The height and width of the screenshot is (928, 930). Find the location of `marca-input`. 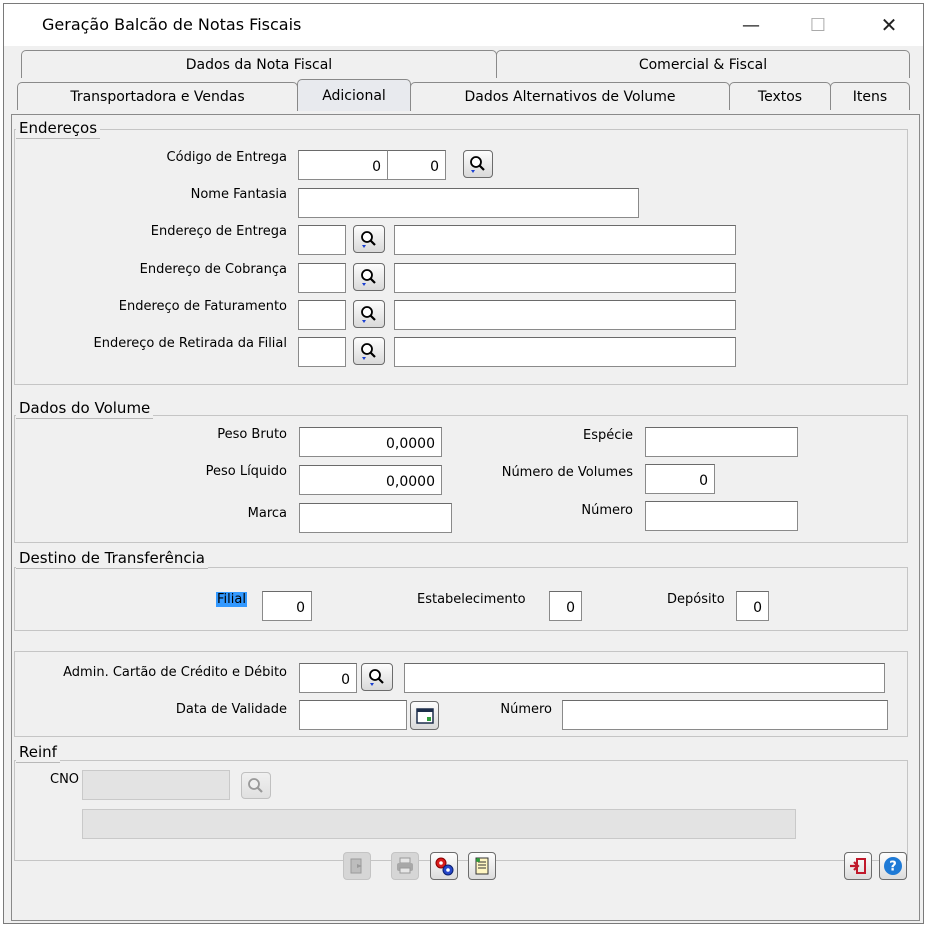

marca-input is located at coordinates (375, 518).